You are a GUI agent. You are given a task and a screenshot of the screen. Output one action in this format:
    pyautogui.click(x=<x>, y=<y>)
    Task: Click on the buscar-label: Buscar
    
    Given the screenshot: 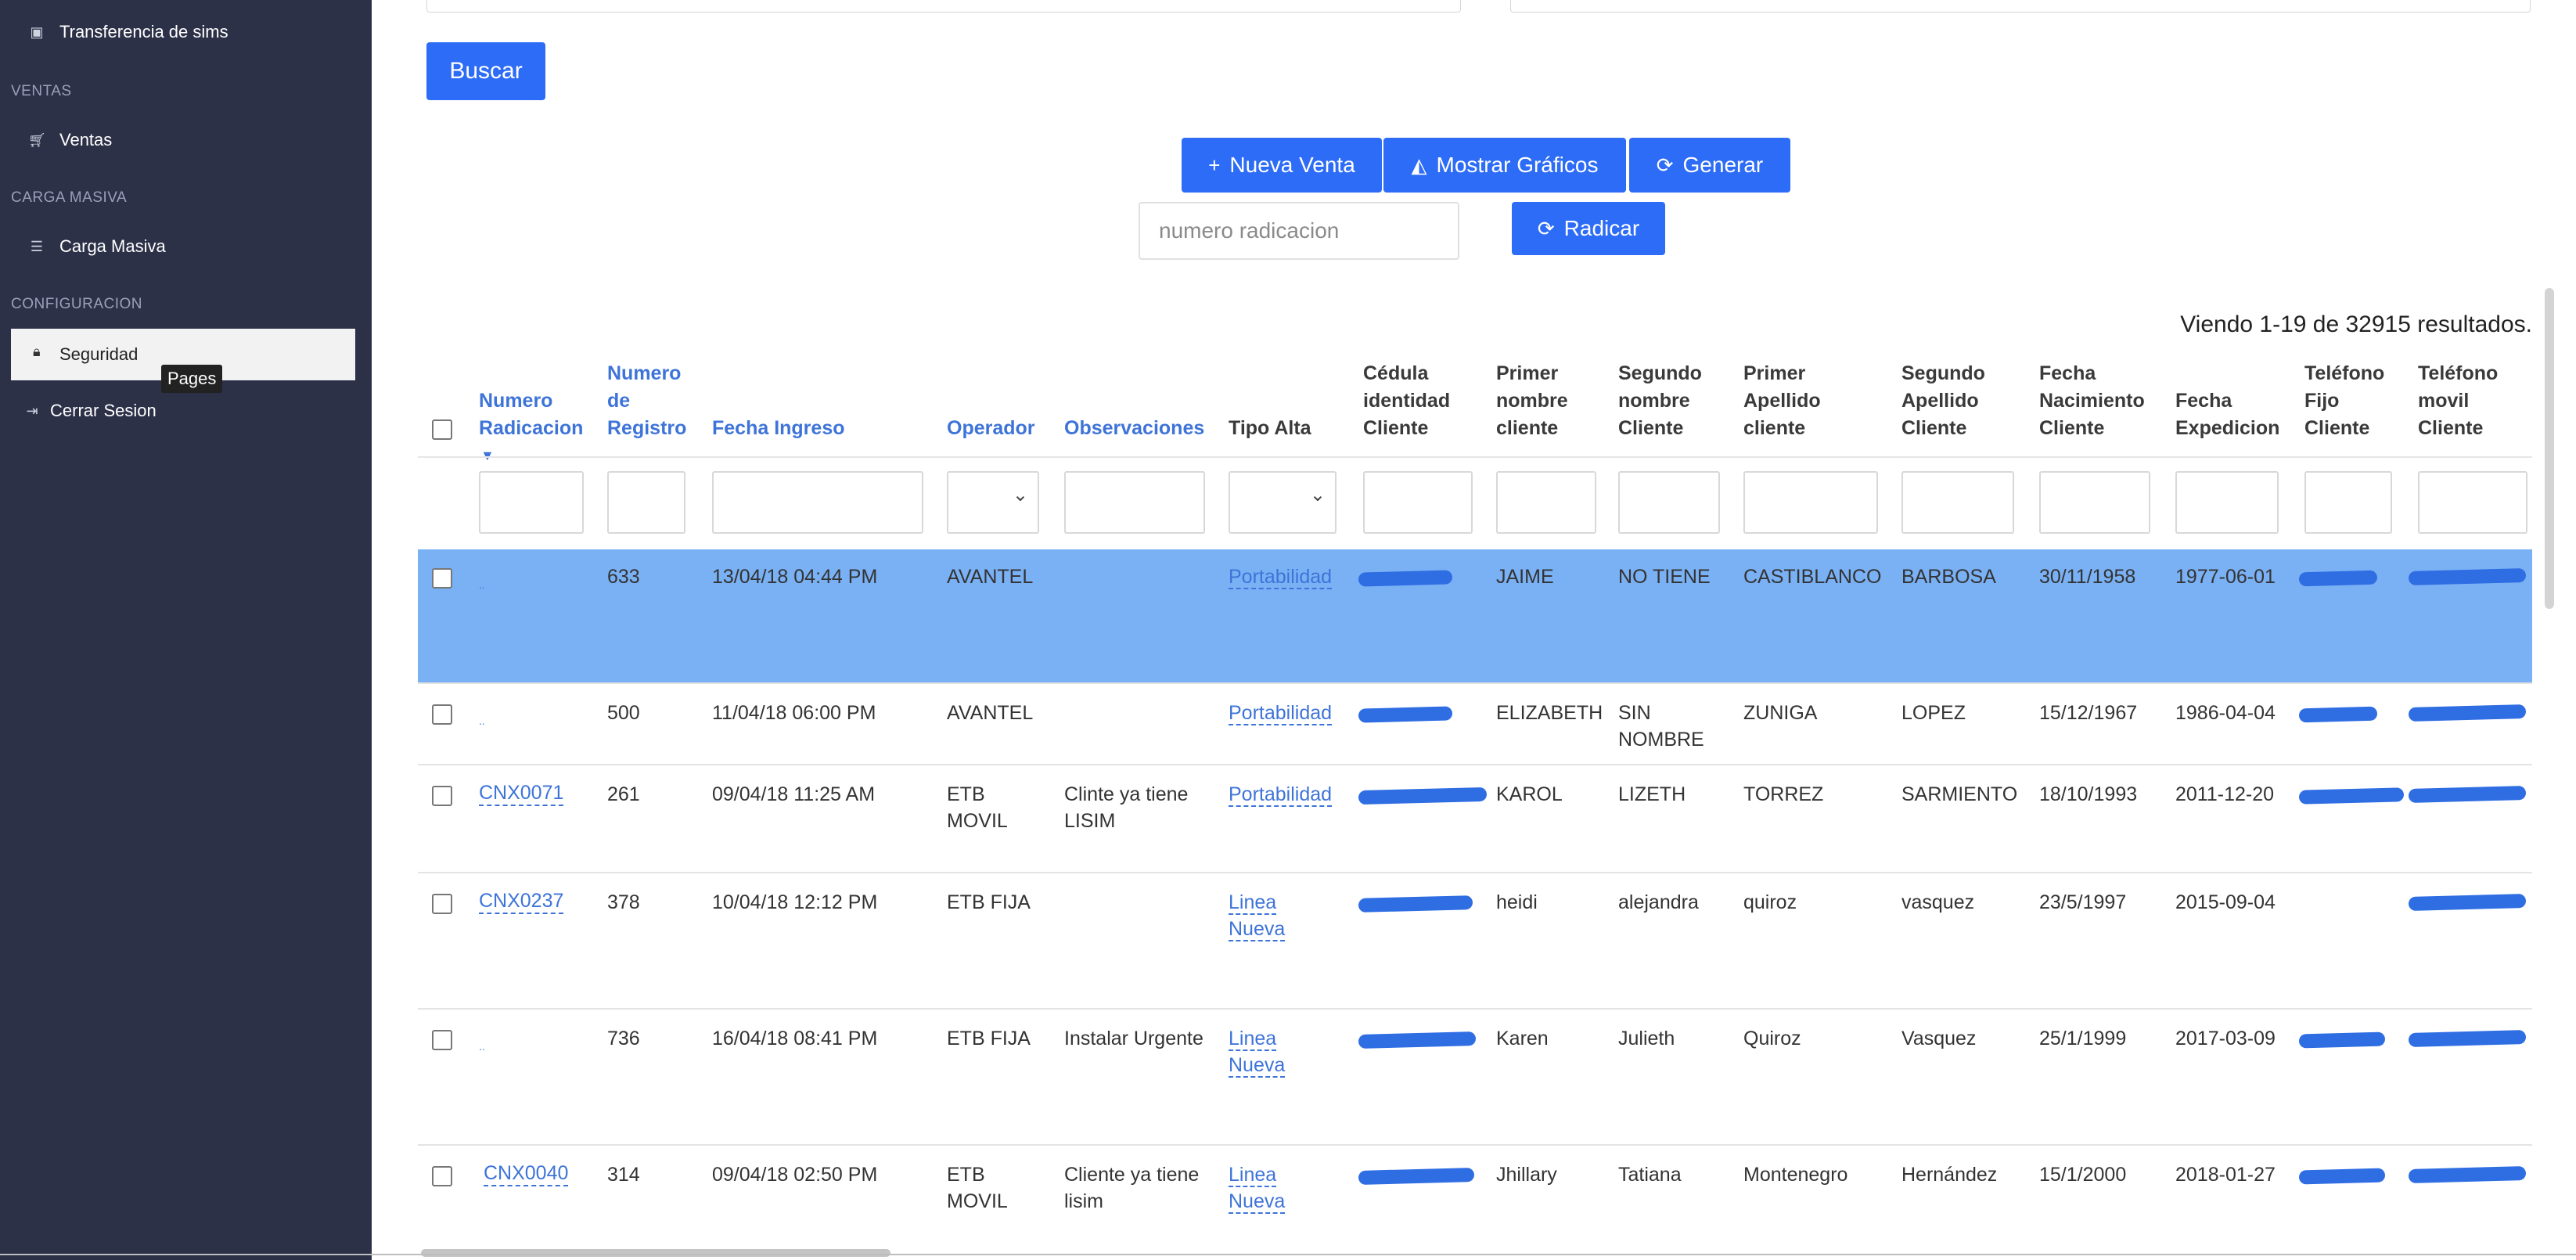 What is the action you would take?
    pyautogui.click(x=486, y=71)
    